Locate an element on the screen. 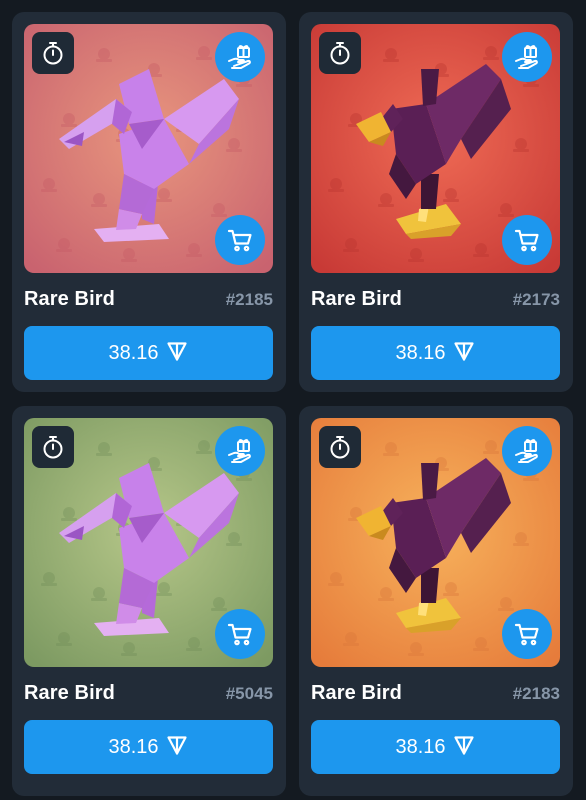 This screenshot has width=586, height=800. gift-number: #5045 is located at coordinates (249, 693).